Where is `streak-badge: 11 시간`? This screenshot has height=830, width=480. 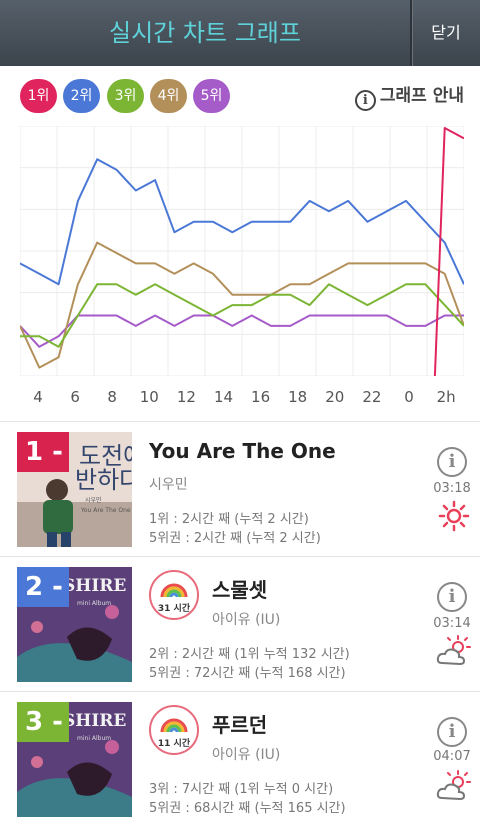 streak-badge: 11 시간 is located at coordinates (174, 730).